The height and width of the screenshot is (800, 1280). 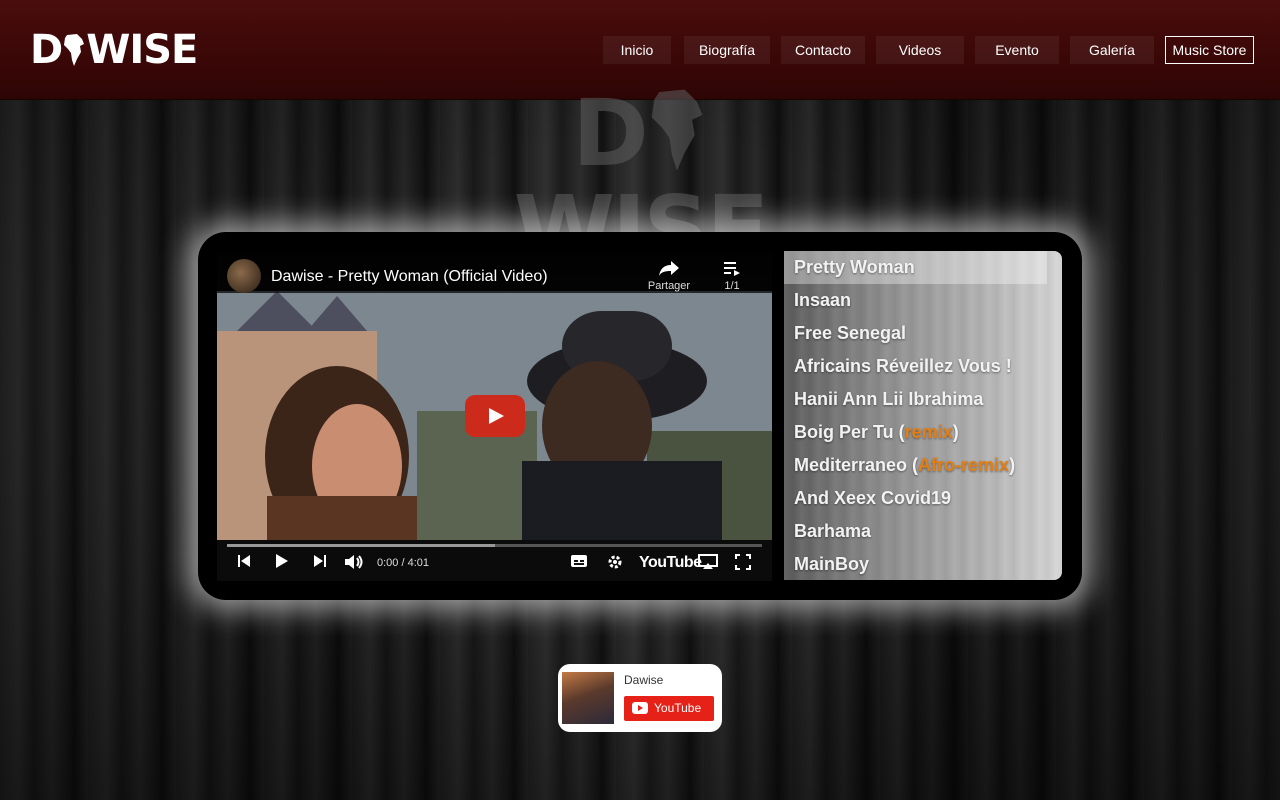 I want to click on progress-bar, so click(x=494, y=545).